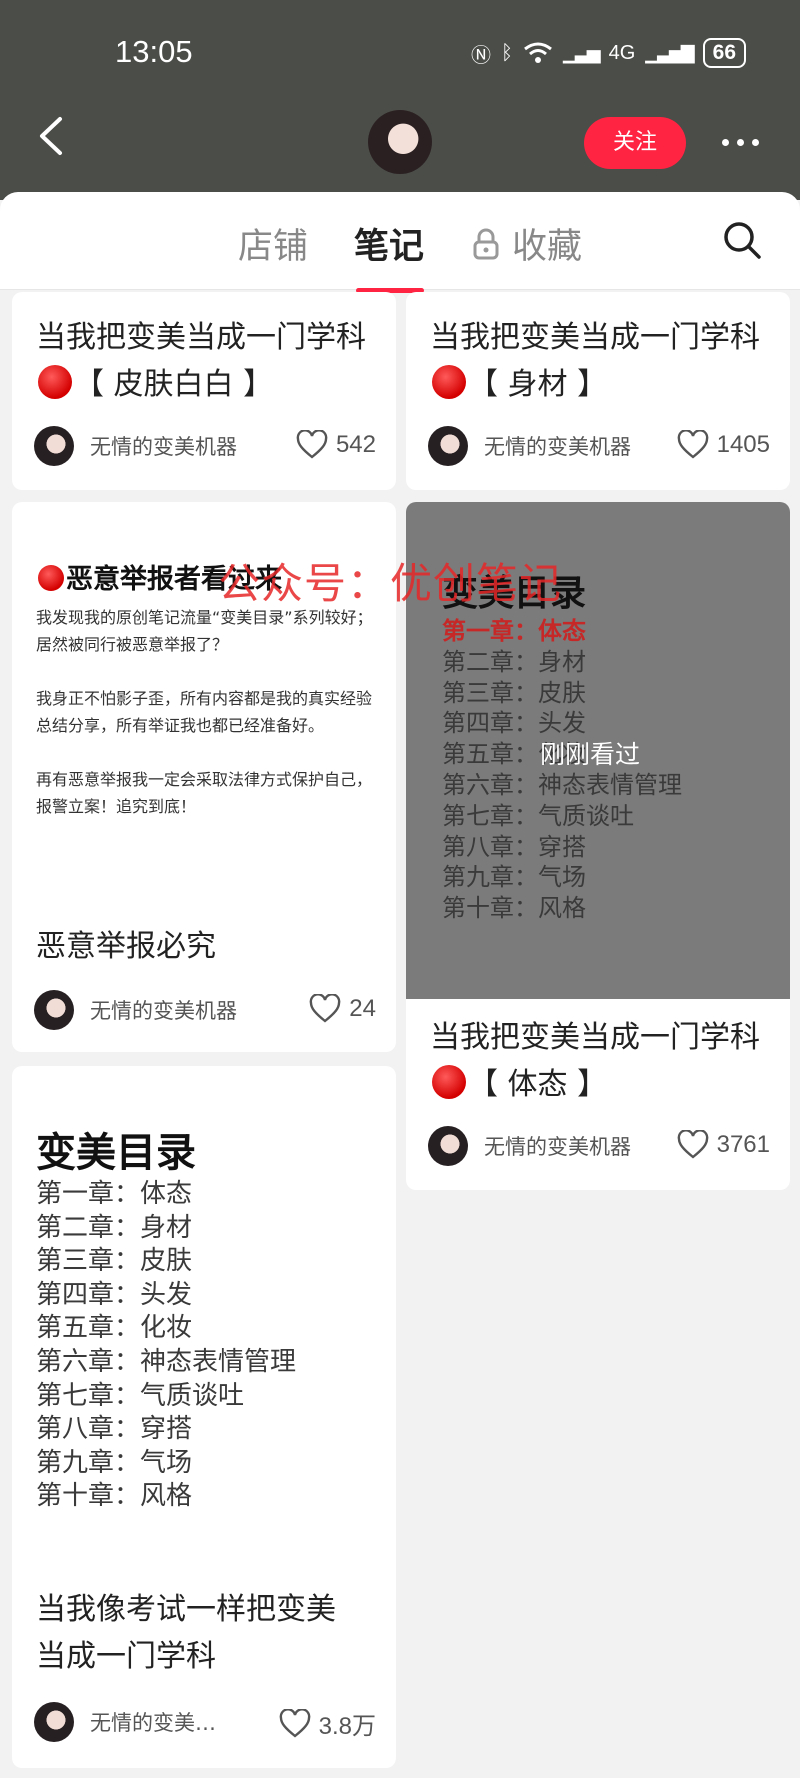 The height and width of the screenshot is (1778, 800). What do you see at coordinates (486, 243) in the screenshot?
I see `lock-icon` at bounding box center [486, 243].